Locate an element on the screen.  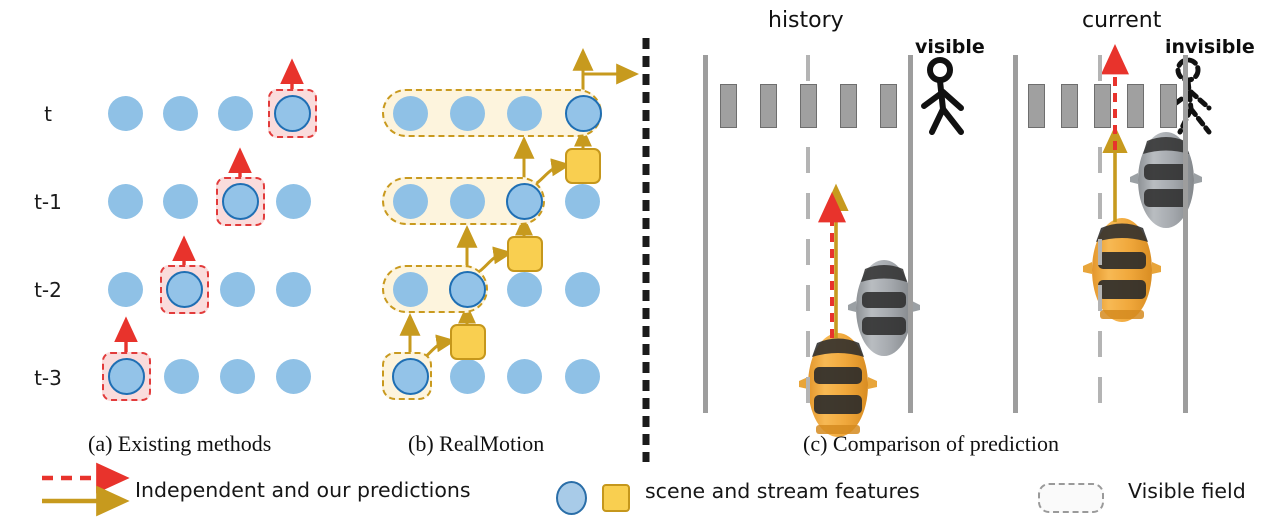
legend-visible-field-label: Visible field is located at coordinates (1187, 491).